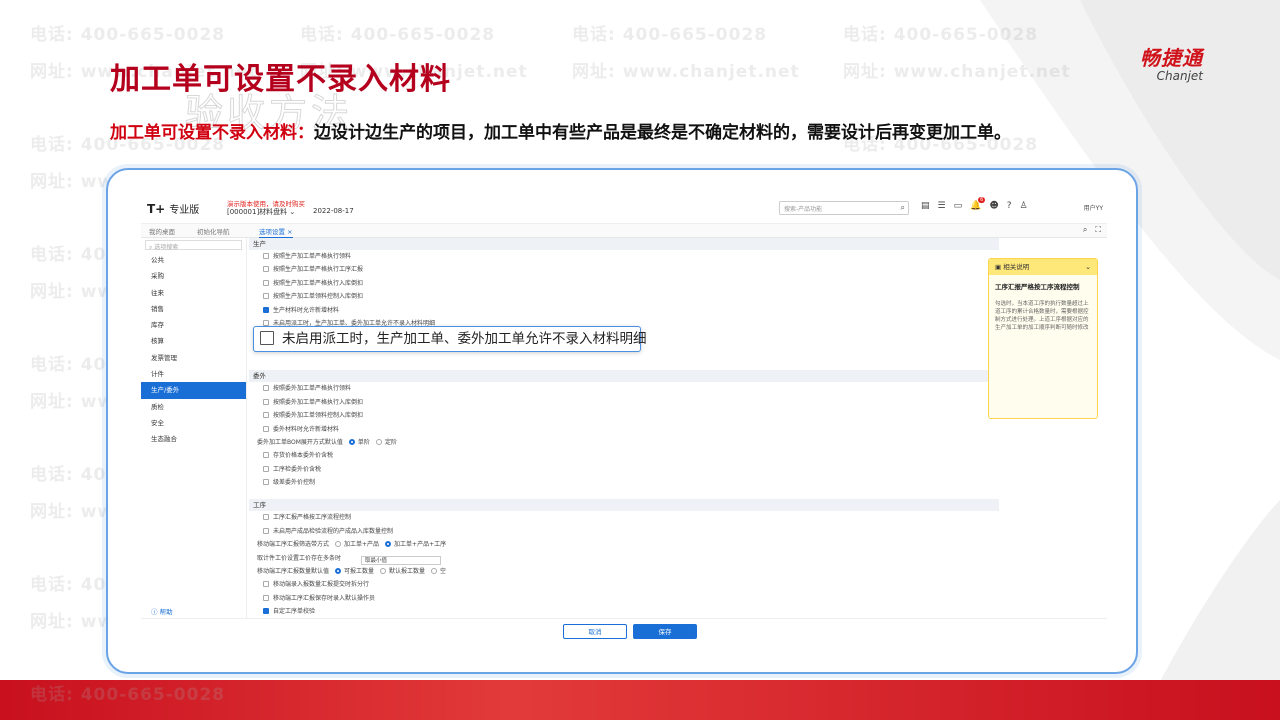  What do you see at coordinates (193, 423) in the screenshot?
I see `sidebar-item-security: 安全` at bounding box center [193, 423].